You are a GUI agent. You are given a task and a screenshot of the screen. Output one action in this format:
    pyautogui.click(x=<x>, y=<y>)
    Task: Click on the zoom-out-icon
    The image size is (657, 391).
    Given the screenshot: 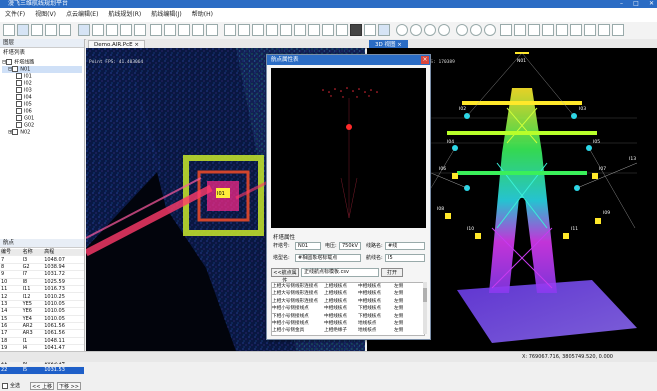 What is the action you would take?
    pyautogui.click(x=476, y=30)
    